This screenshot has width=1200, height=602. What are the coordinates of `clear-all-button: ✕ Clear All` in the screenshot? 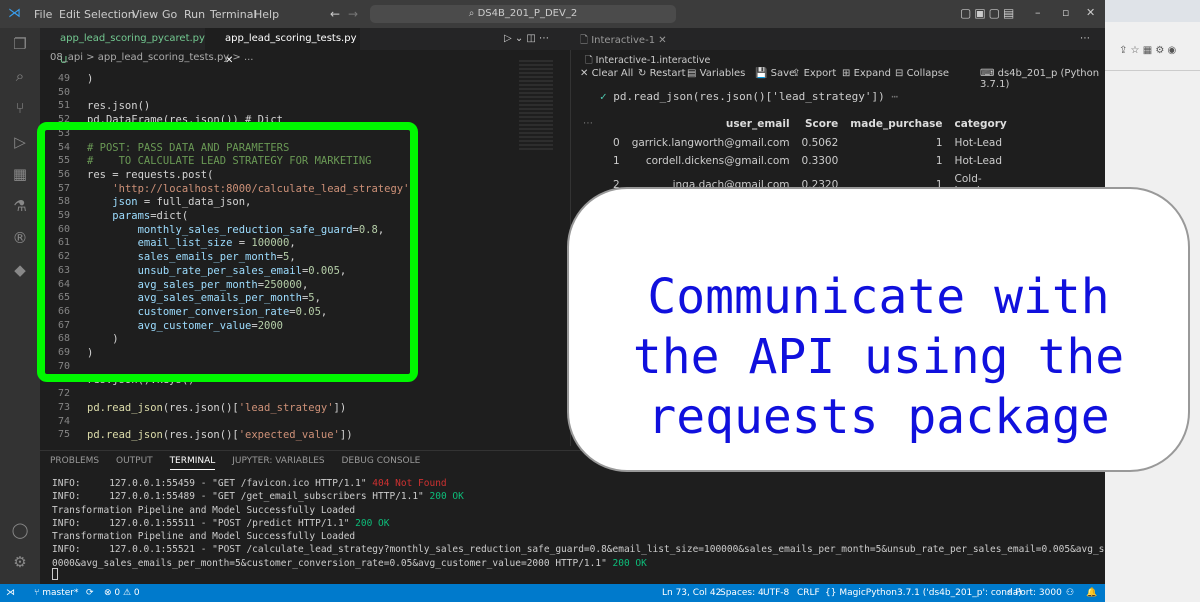 It's located at (606, 73).